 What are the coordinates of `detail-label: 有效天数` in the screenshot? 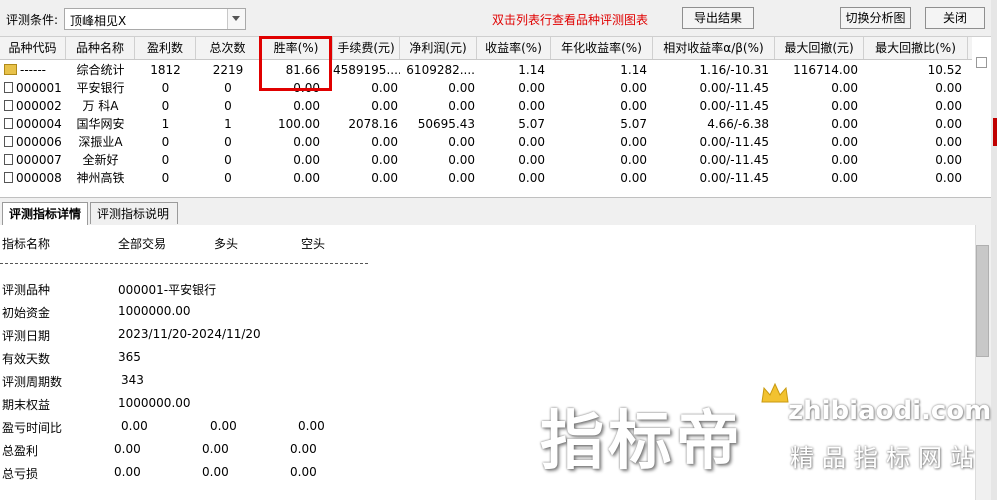 It's located at (26, 359).